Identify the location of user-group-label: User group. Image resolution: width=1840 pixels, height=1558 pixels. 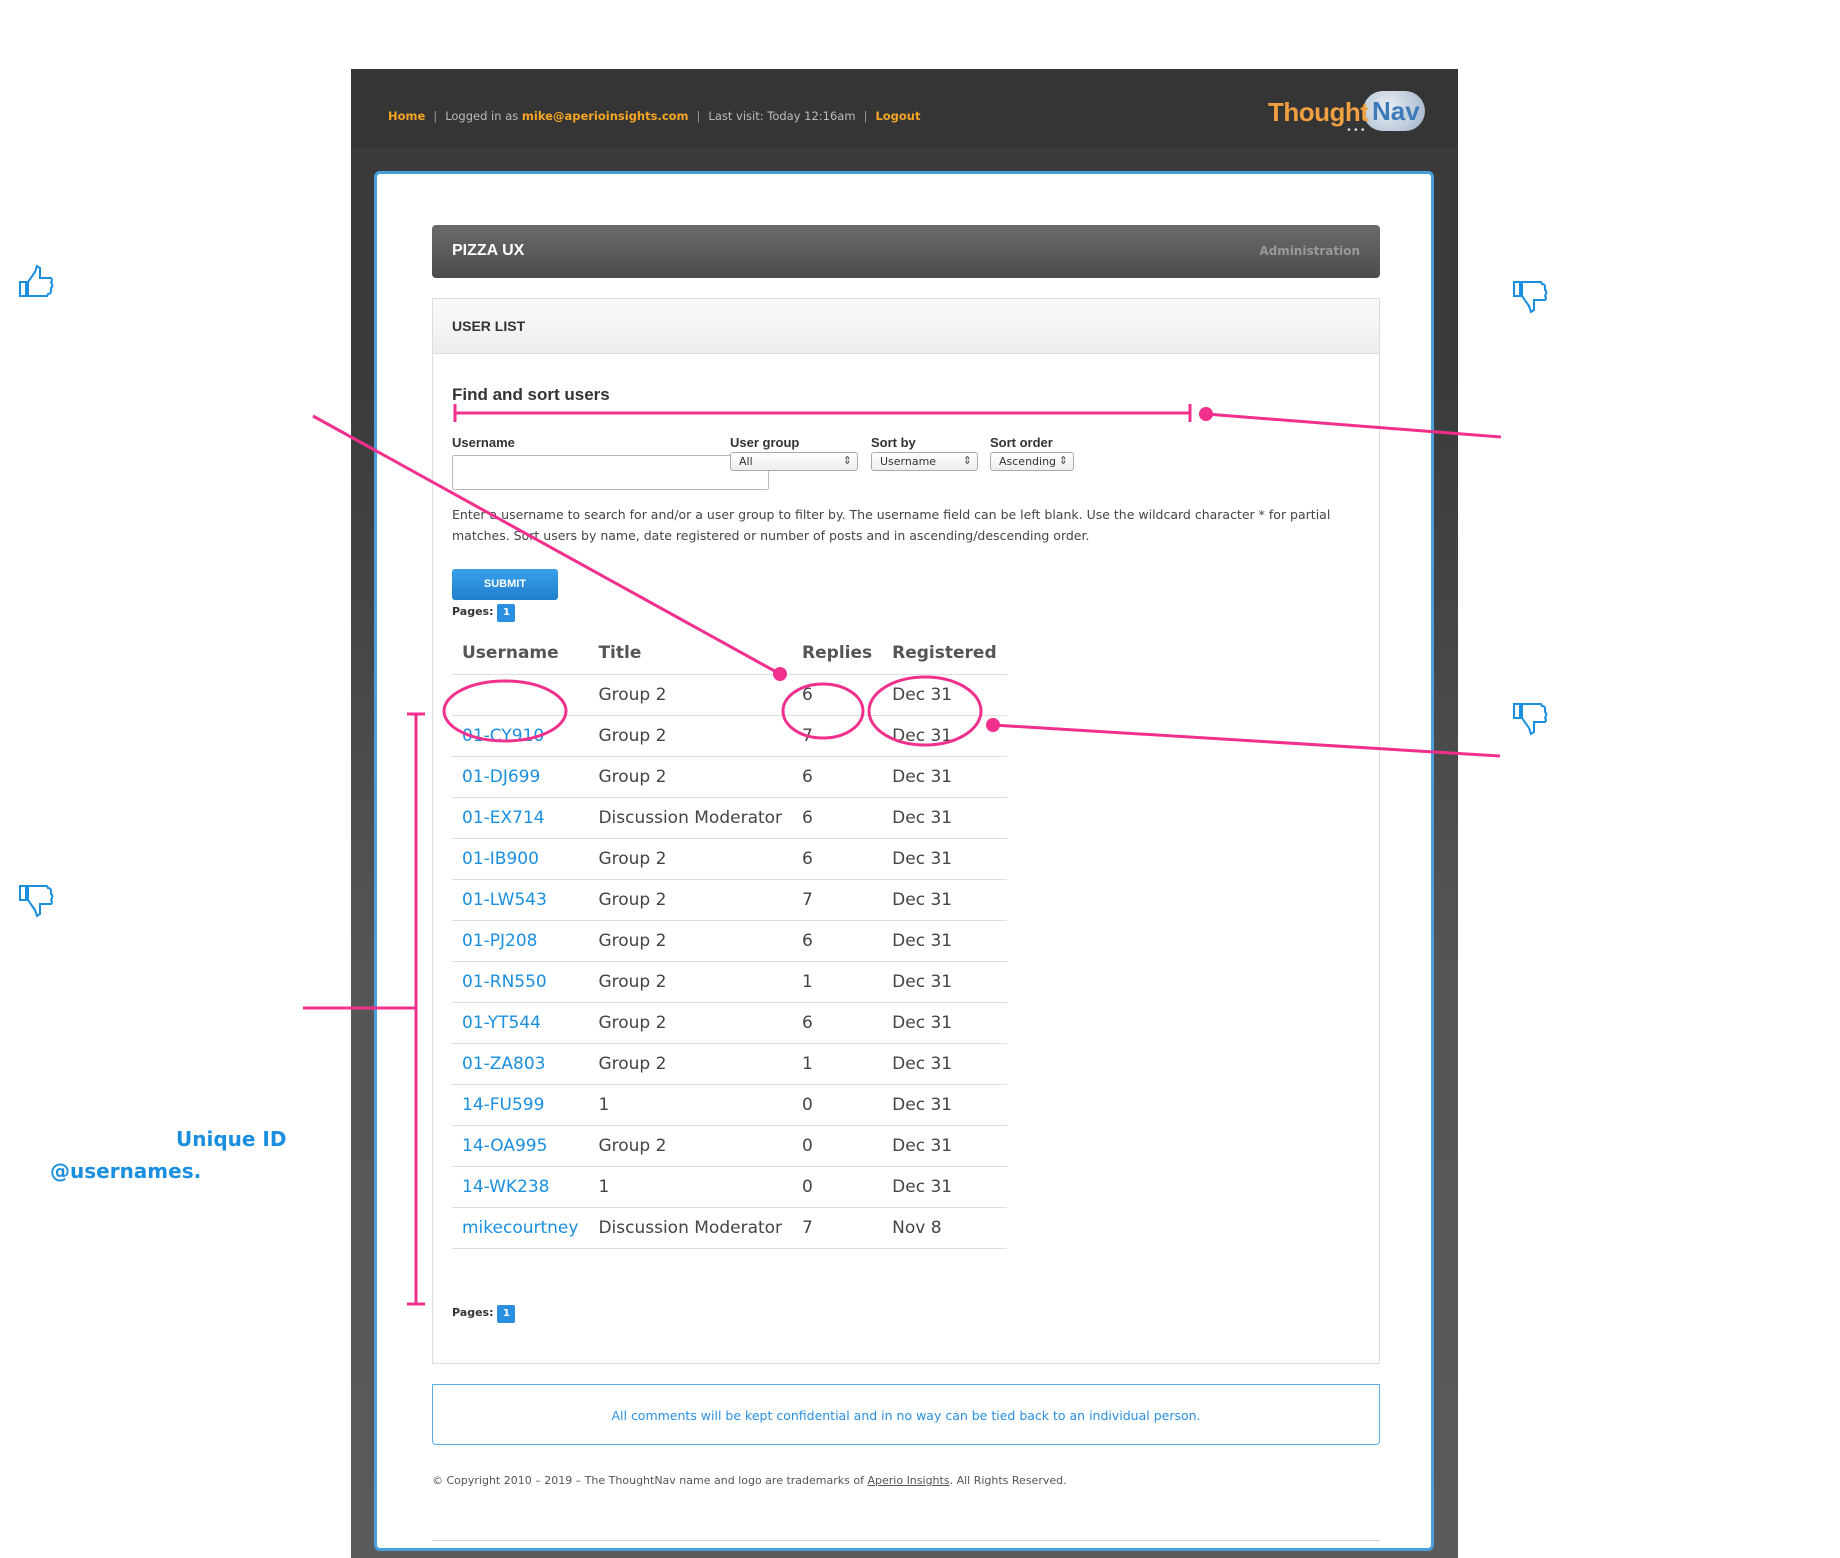
(765, 442).